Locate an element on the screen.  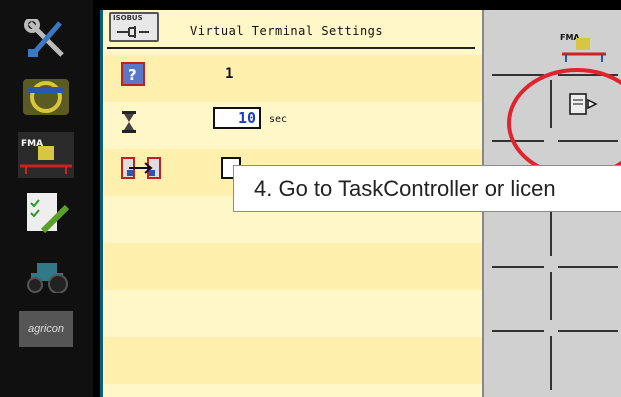
agricon-button: agricon is located at coordinates (46, 329).